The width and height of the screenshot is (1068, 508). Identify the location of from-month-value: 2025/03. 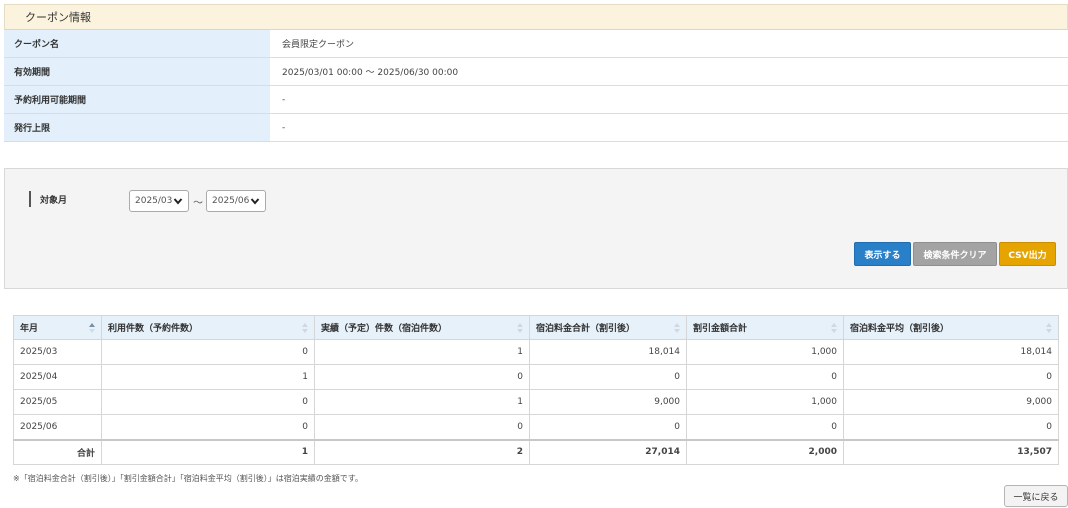
(154, 201).